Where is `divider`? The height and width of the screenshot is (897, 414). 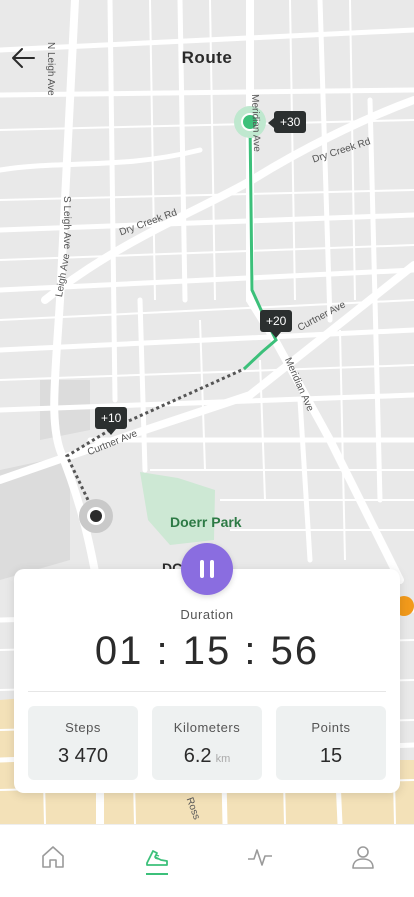
divider is located at coordinates (207, 691).